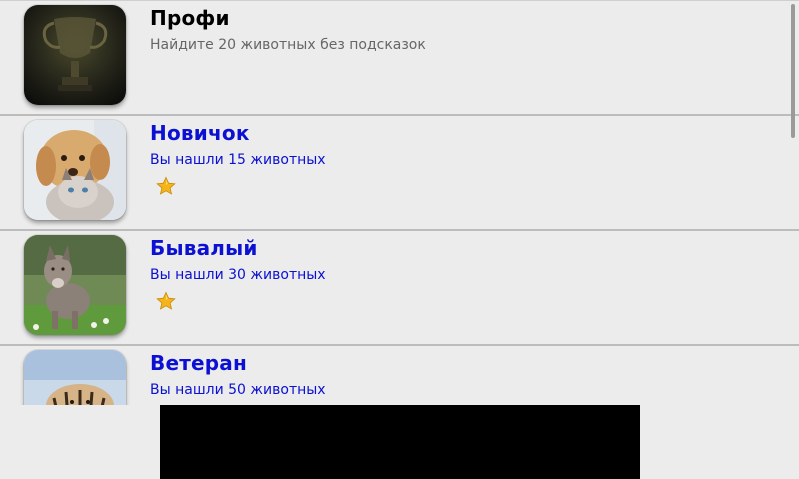  What do you see at coordinates (288, 45) in the screenshot?
I see `level-subtitle: Найдите 20 животных без подсказок` at bounding box center [288, 45].